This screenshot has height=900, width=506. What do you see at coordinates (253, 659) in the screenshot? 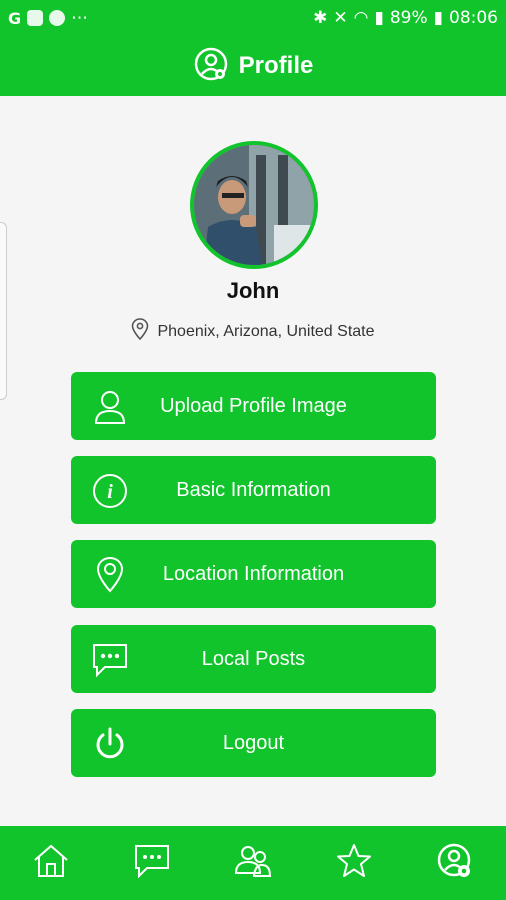
I see `local-posts-button: Local Posts` at bounding box center [253, 659].